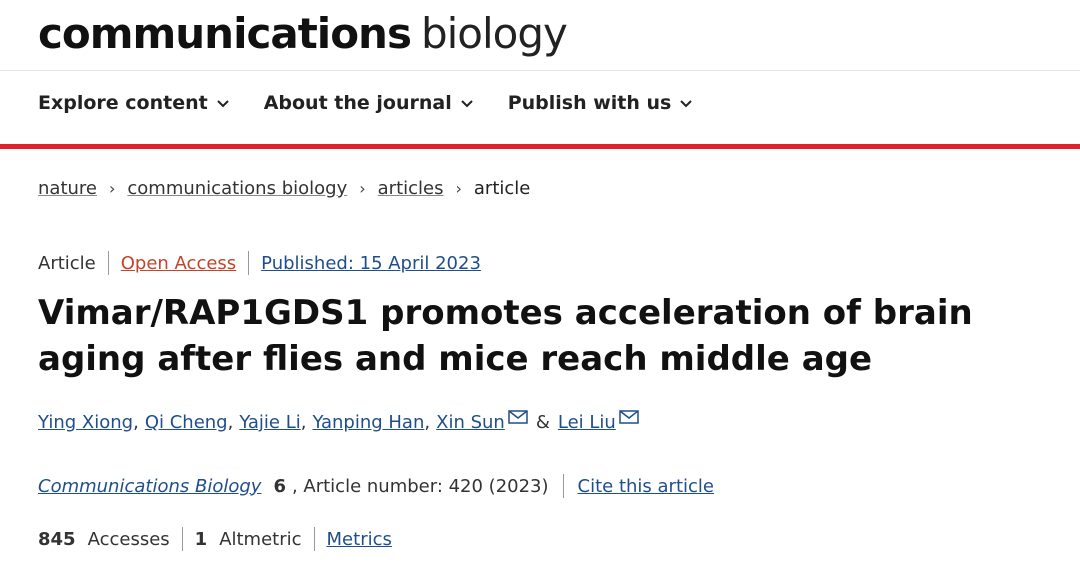 The image size is (1080, 574). What do you see at coordinates (357, 103) in the screenshot?
I see `nav-label: About the journal` at bounding box center [357, 103].